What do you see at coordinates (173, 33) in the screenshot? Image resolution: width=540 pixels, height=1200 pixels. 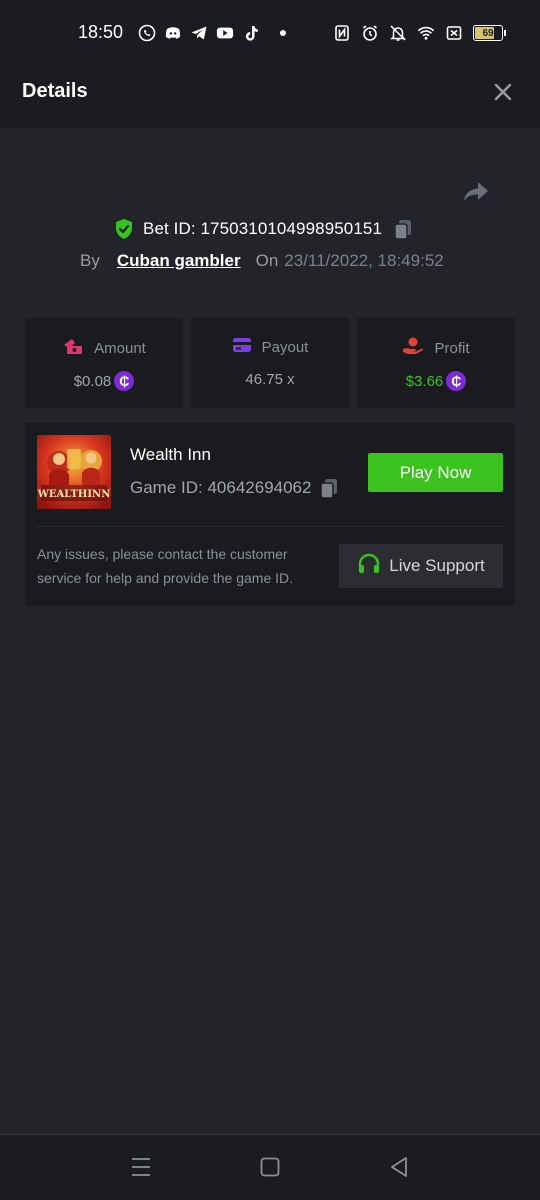 I see `discord-icon` at bounding box center [173, 33].